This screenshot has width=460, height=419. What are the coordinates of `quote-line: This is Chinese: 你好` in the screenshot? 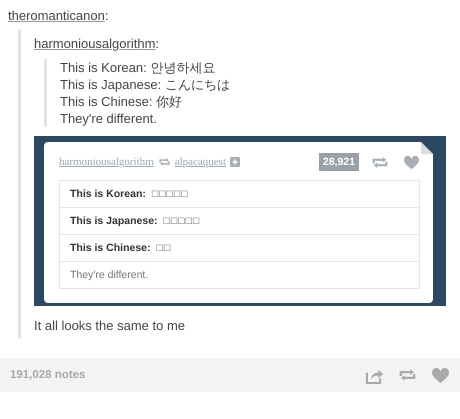 It's located at (122, 101).